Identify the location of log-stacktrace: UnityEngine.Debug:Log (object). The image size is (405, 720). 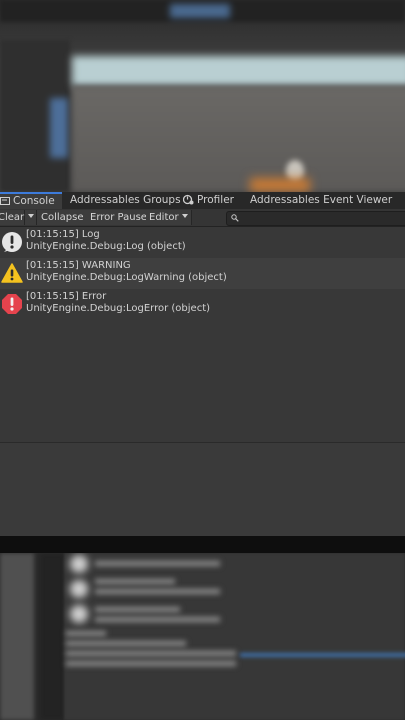
(106, 246).